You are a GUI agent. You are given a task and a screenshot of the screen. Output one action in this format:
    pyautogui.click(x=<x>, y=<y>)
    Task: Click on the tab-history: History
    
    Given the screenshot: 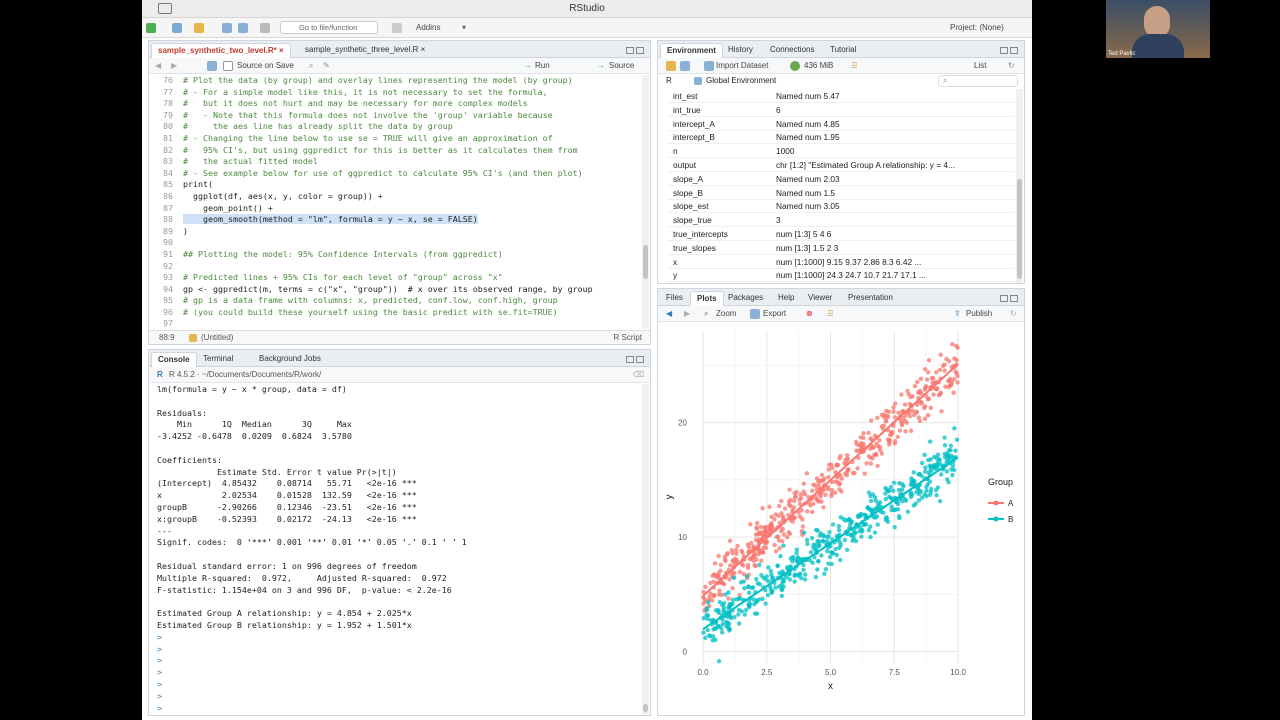 What is the action you would take?
    pyautogui.click(x=740, y=50)
    